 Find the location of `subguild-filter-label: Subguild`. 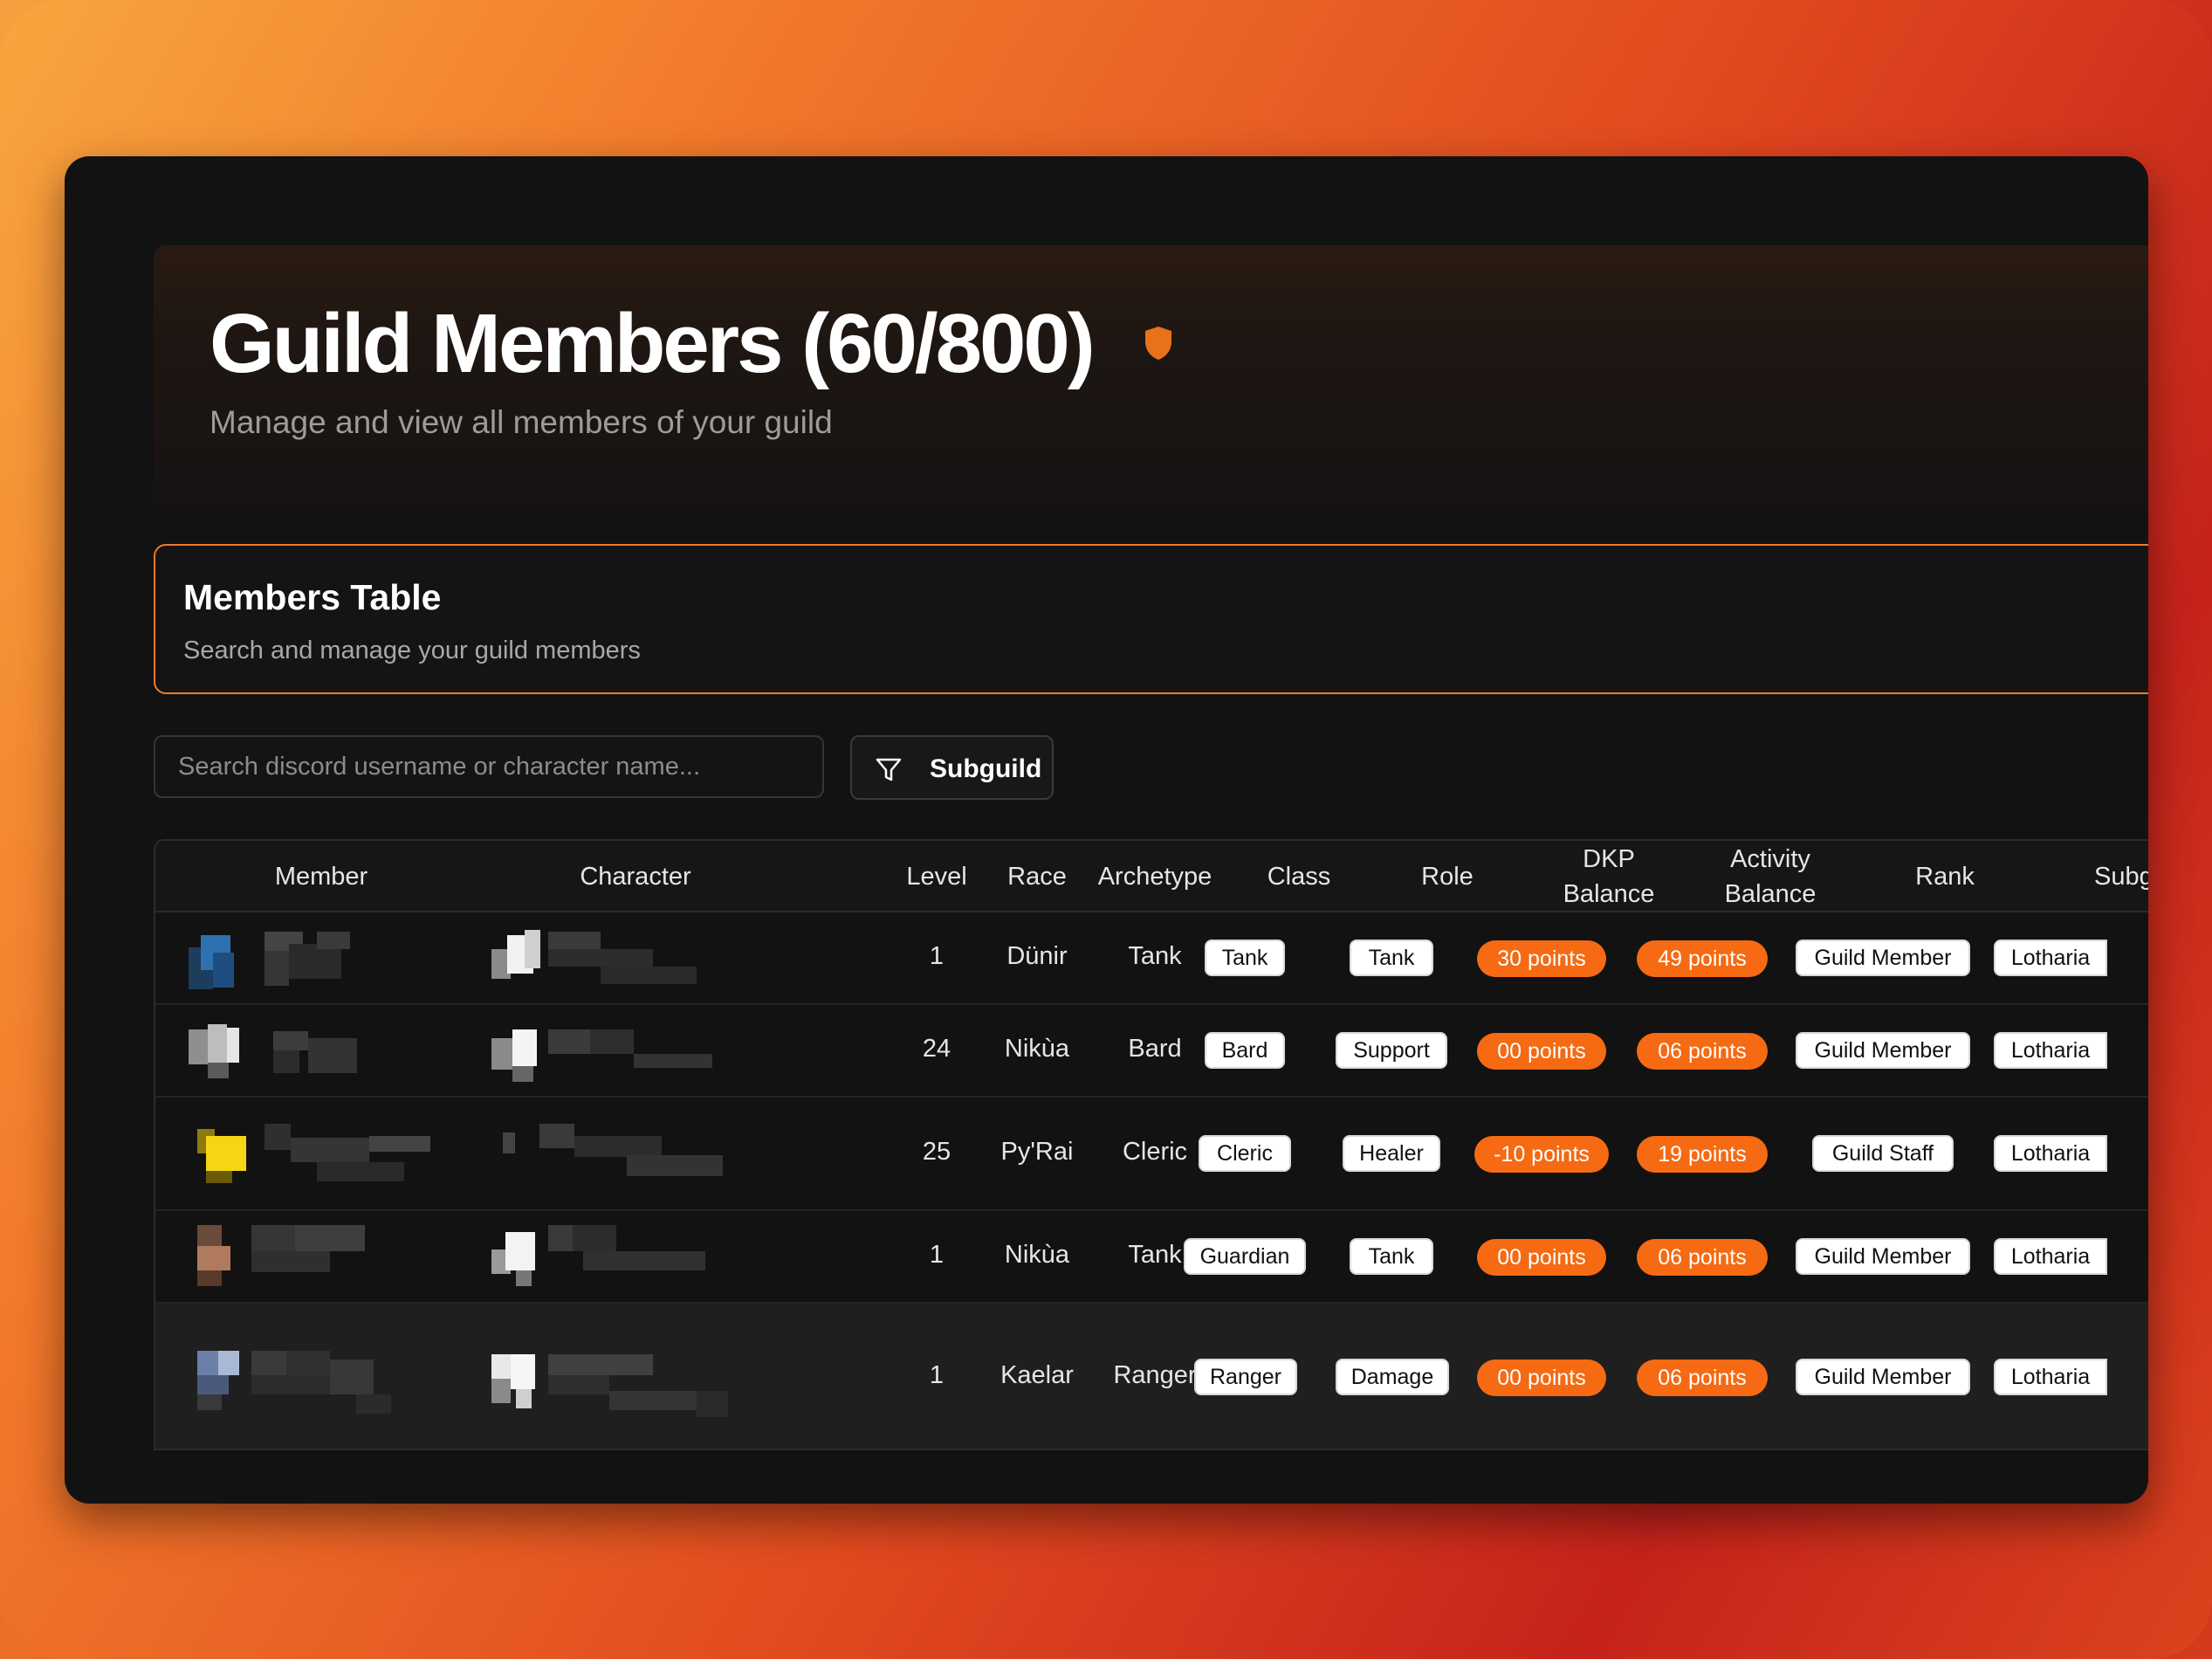

subguild-filter-label: Subguild is located at coordinates (986, 768).